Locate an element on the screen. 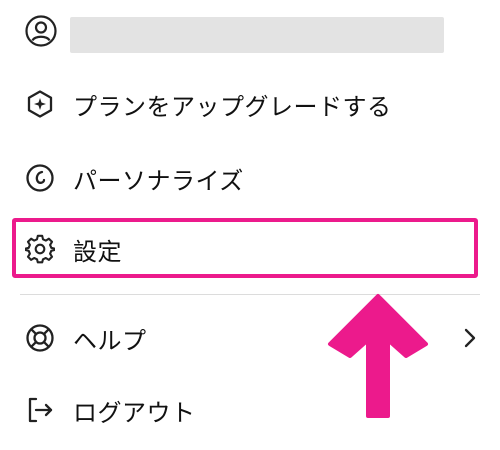  menu-item-logout: ログアウト is located at coordinates (110, 410).